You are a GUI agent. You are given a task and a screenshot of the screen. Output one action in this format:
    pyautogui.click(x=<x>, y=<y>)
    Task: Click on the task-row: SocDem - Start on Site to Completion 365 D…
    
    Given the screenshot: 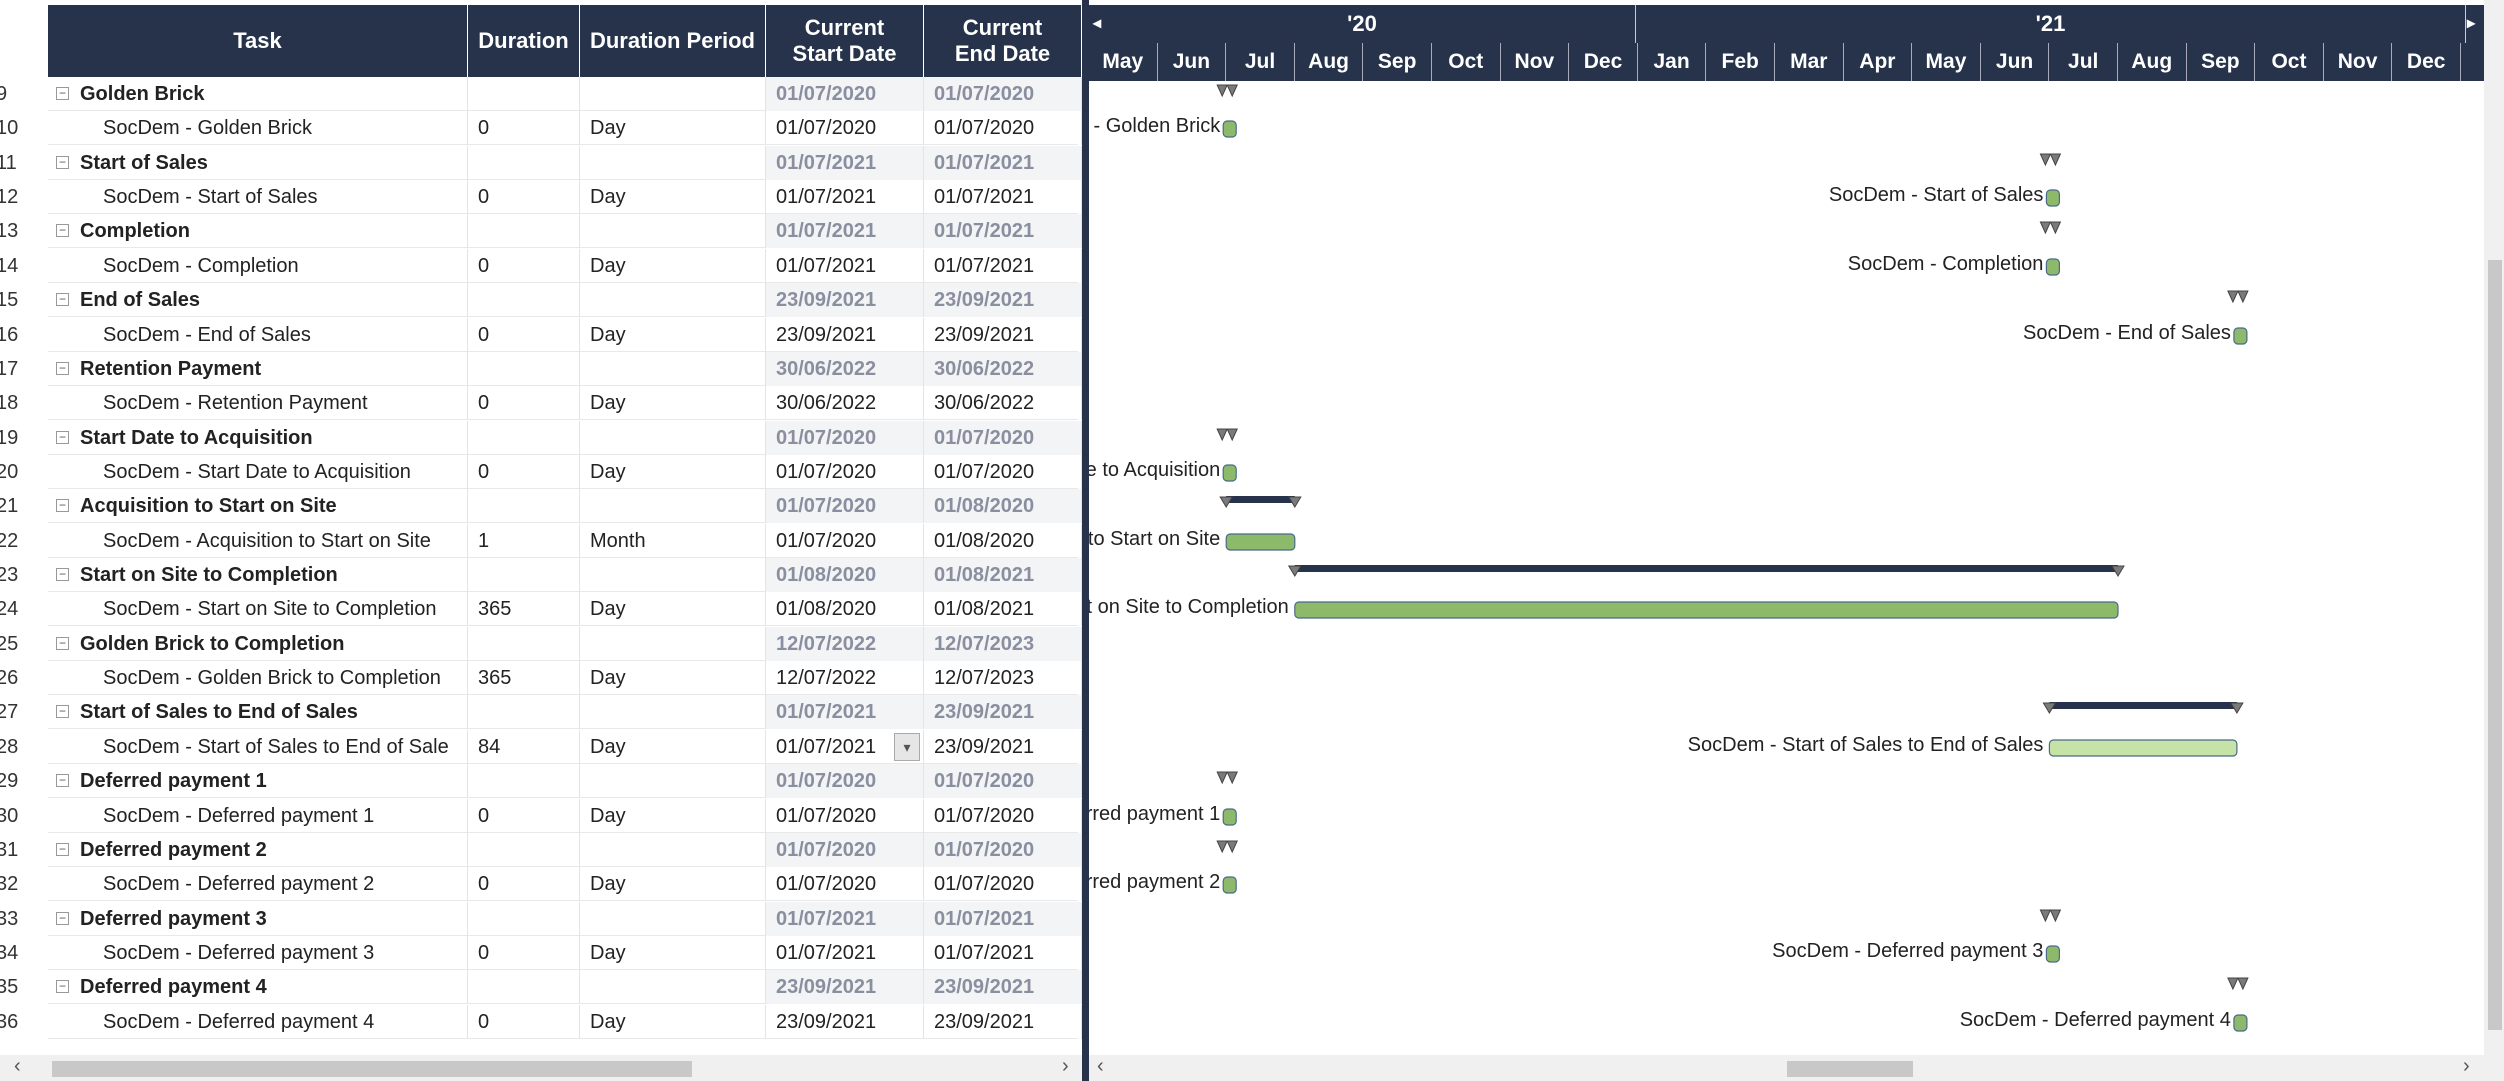 What is the action you would take?
    pyautogui.click(x=565, y=609)
    